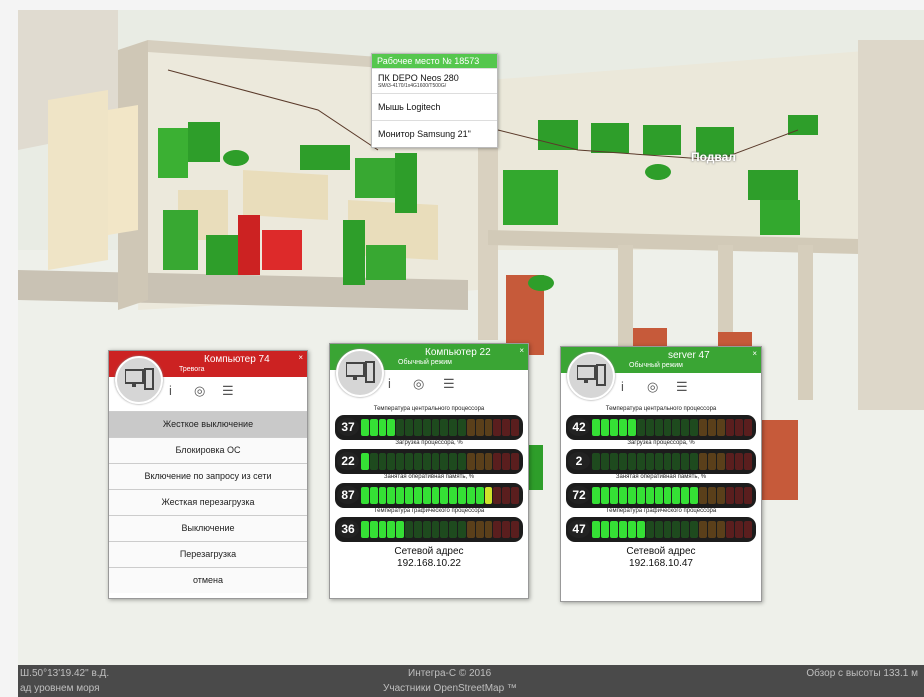 This screenshot has height=697, width=924. What do you see at coordinates (458, 352) in the screenshot?
I see `panel-title: Компьютер 22` at bounding box center [458, 352].